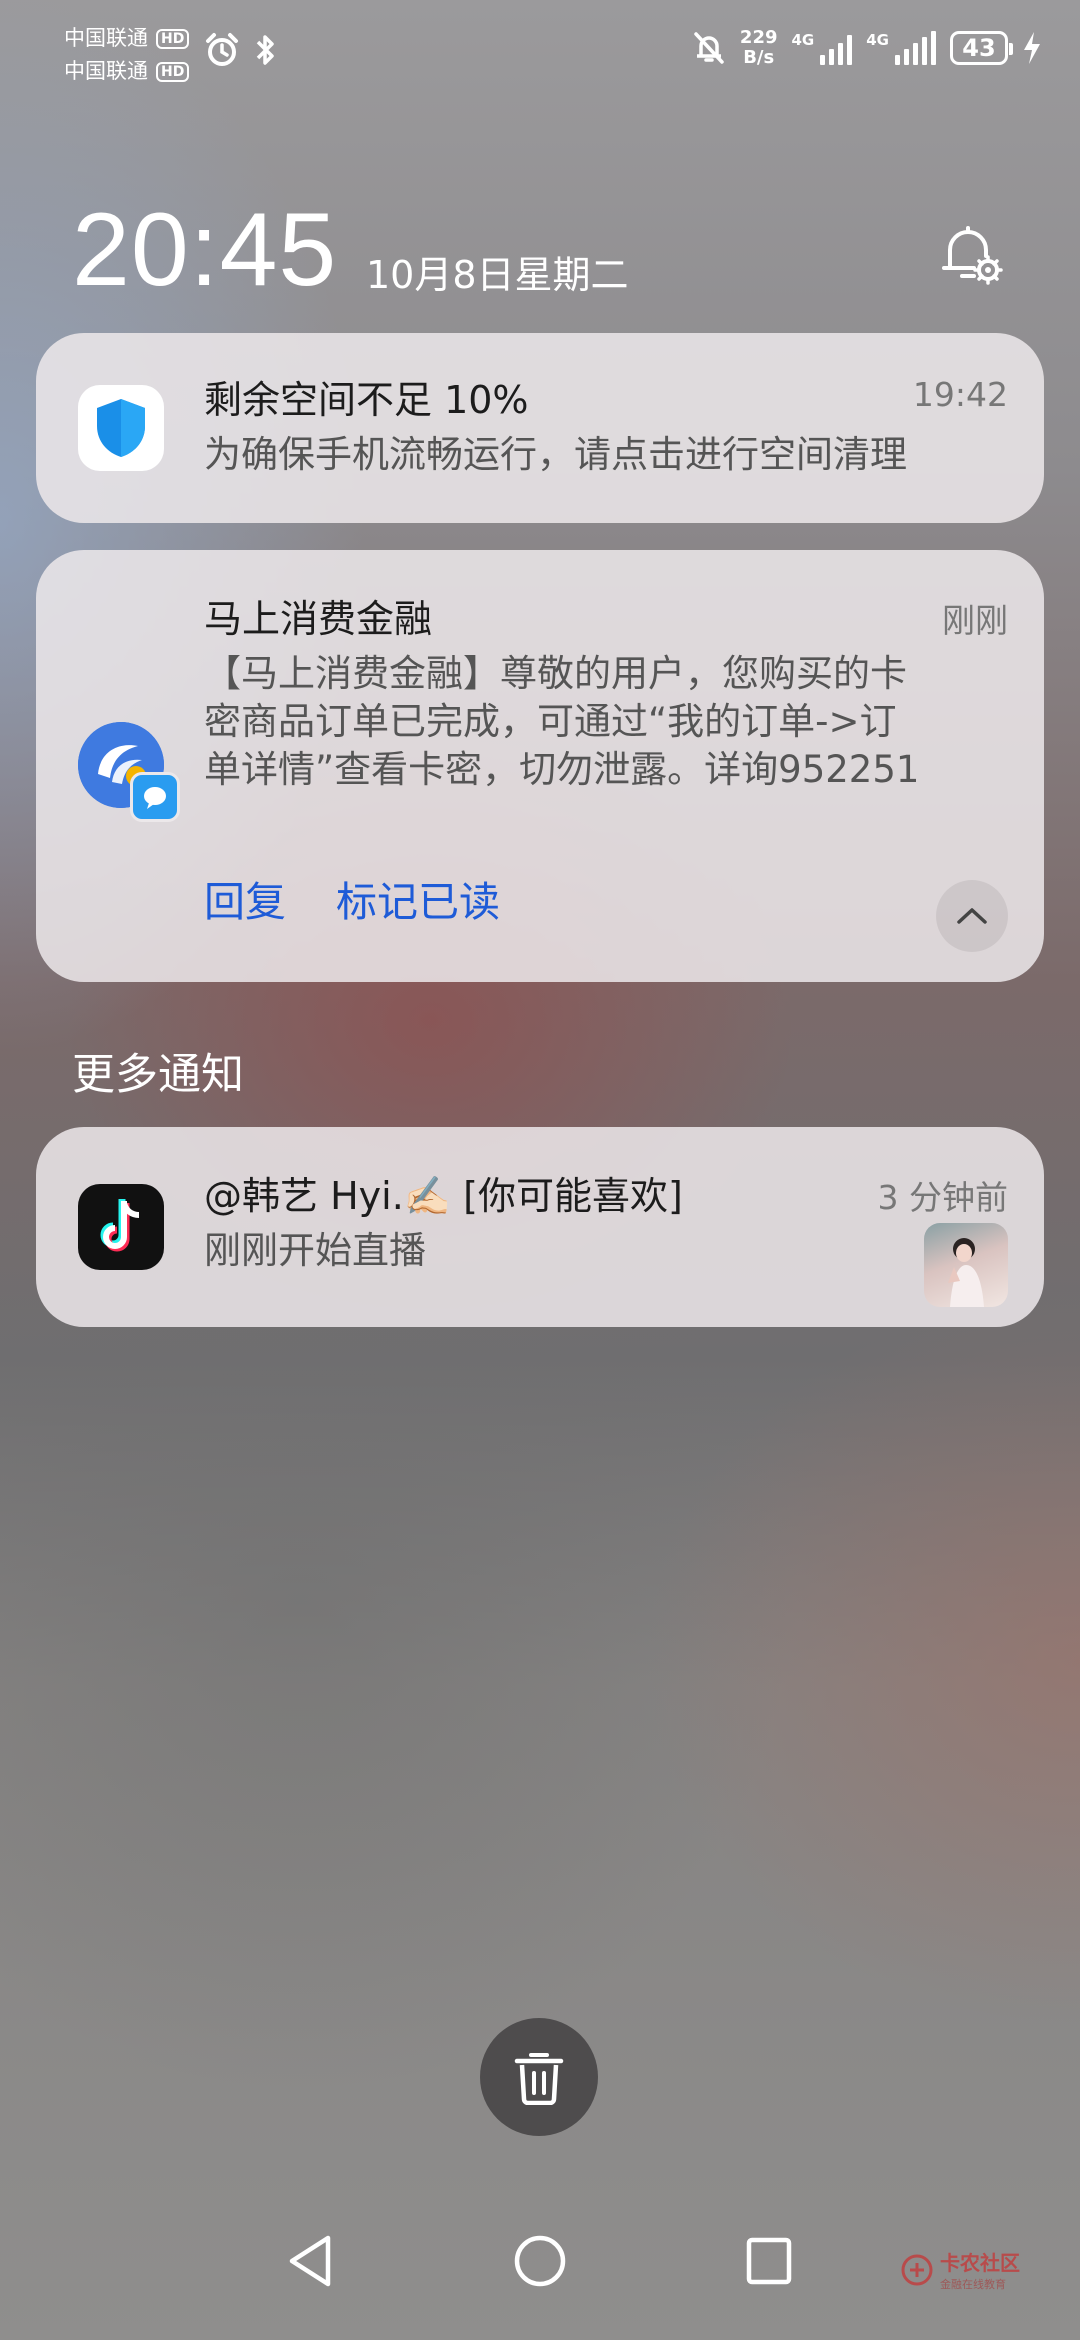  What do you see at coordinates (971, 255) in the screenshot?
I see `notification-settings-icon` at bounding box center [971, 255].